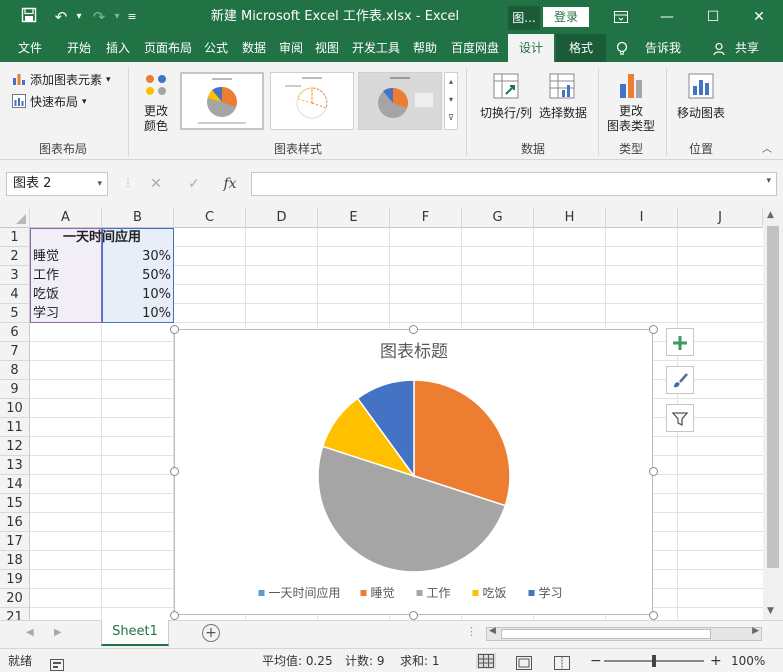 This screenshot has height=672, width=783. Describe the element at coordinates (15, 522) in the screenshot. I see `row-header: 16` at that location.